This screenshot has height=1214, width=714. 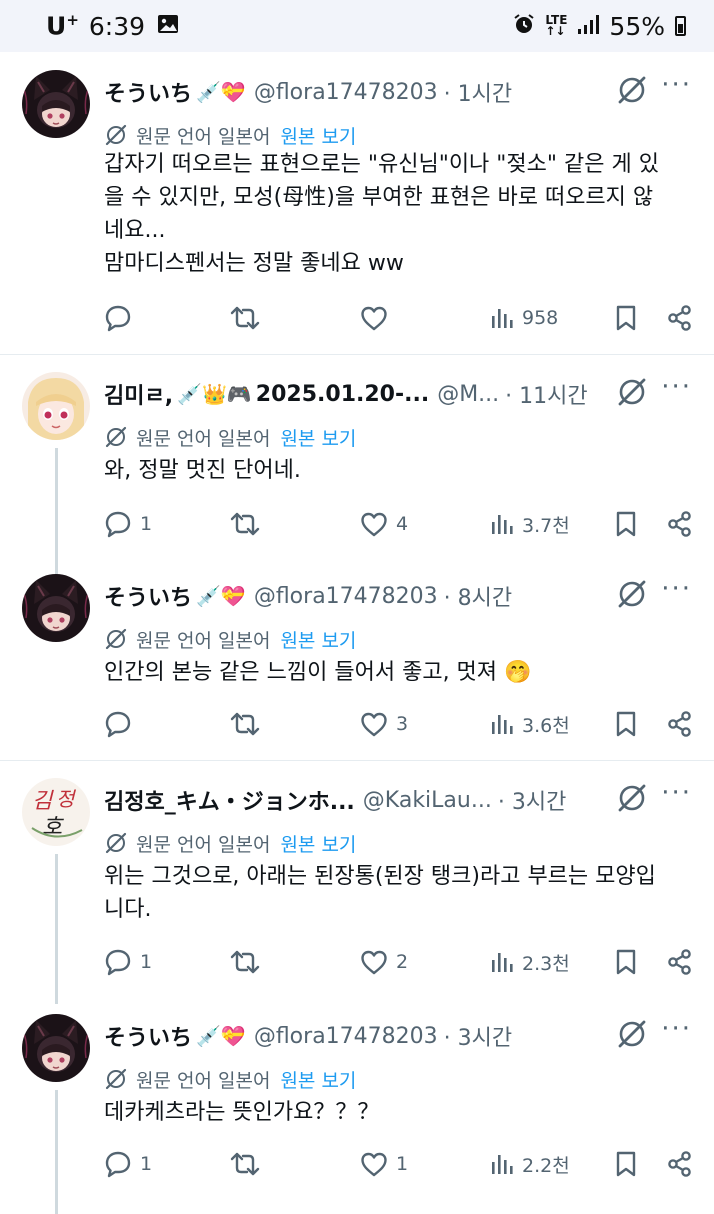 I want to click on like-button: 1, so click(x=384, y=1164).